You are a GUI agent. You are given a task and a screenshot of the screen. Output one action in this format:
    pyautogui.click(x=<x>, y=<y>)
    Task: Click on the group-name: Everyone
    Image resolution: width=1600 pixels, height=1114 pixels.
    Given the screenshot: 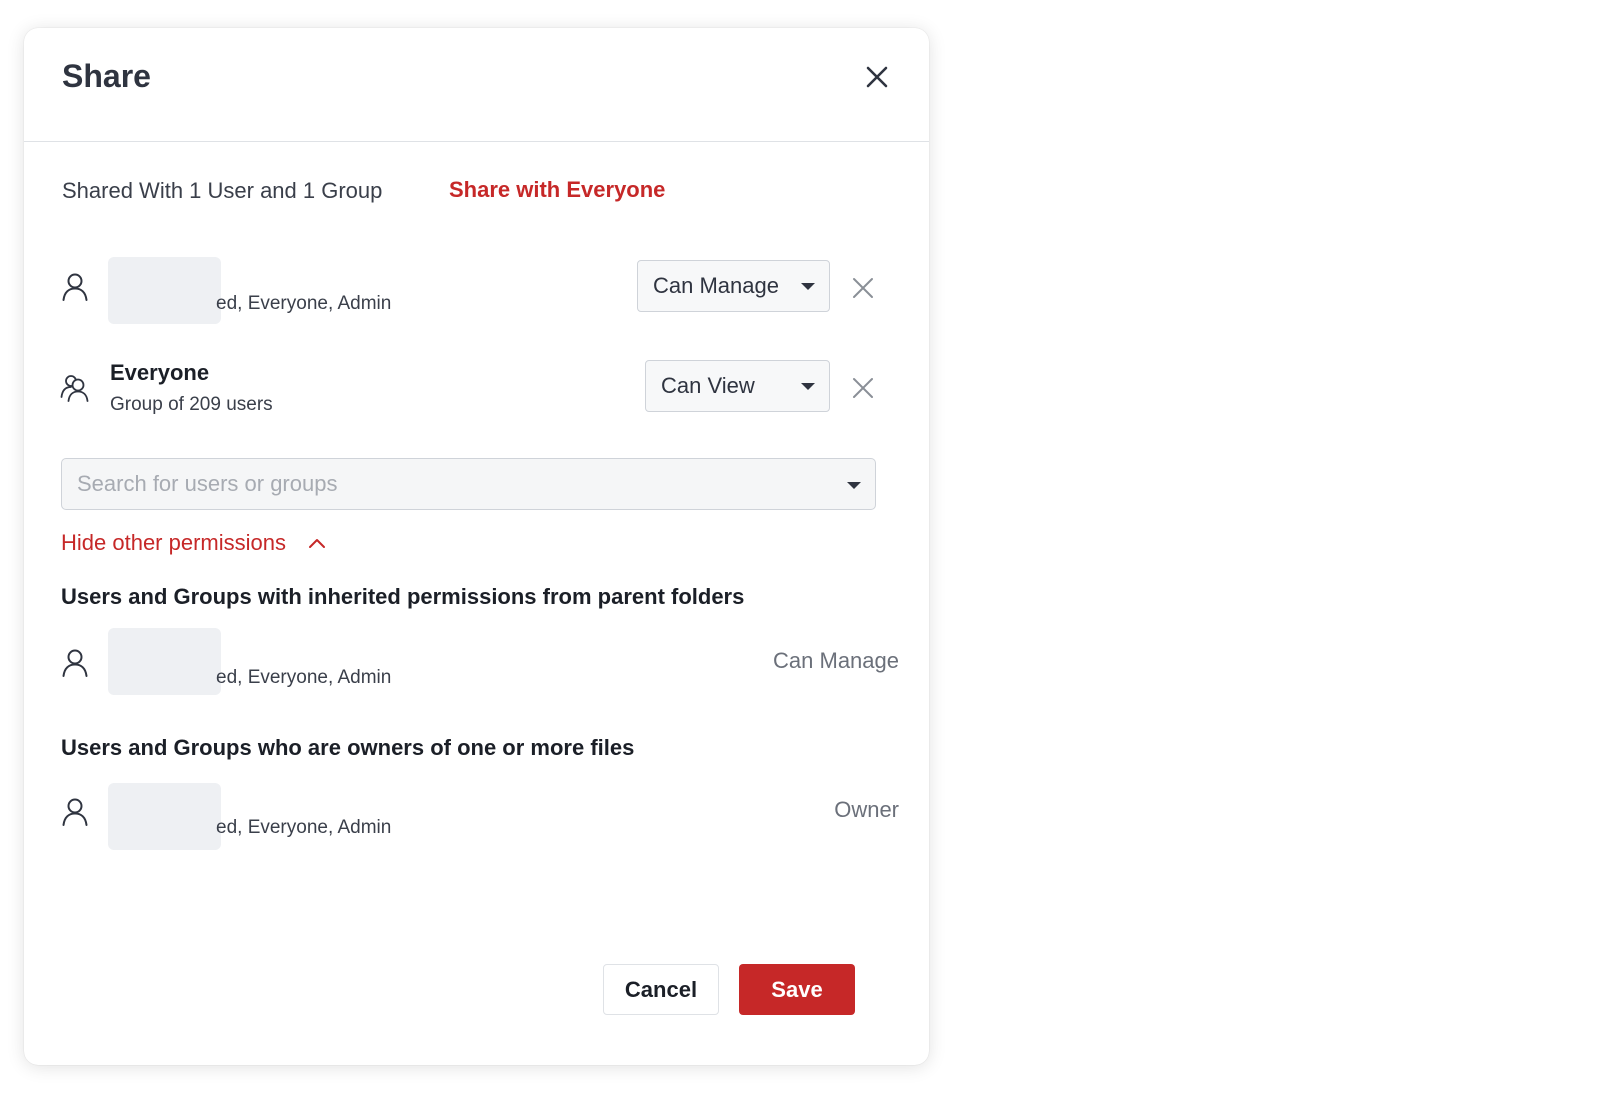 What is the action you would take?
    pyautogui.click(x=160, y=372)
    